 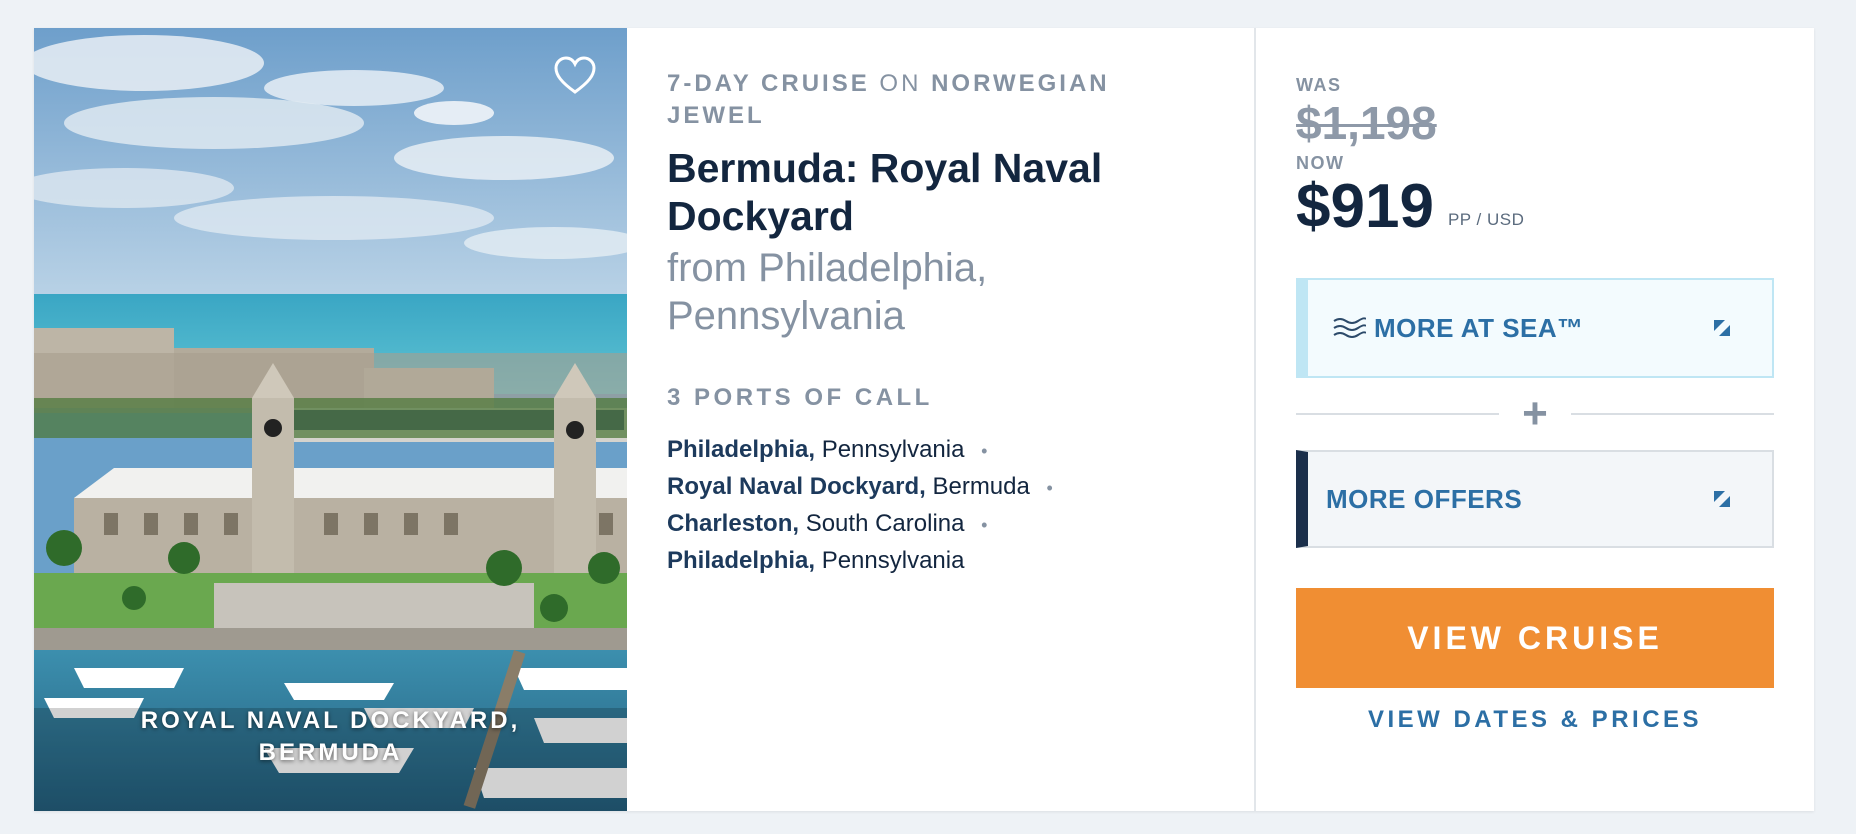 What do you see at coordinates (1365, 206) in the screenshot?
I see `now-price: $919` at bounding box center [1365, 206].